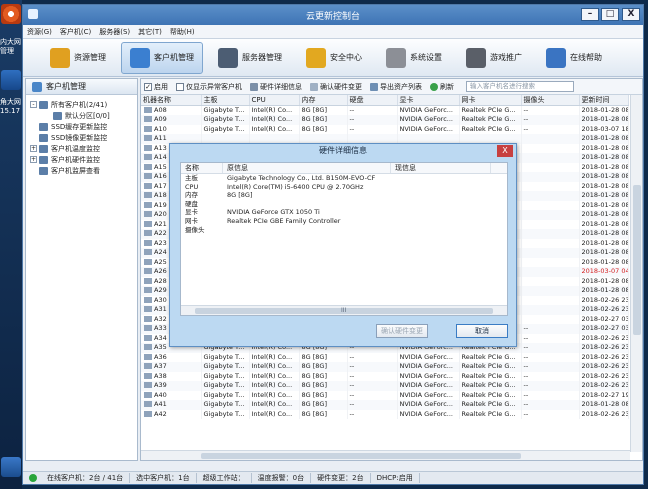 This screenshot has height=489, width=648. I want to click on horizontal-scrollbar, so click(385, 455).